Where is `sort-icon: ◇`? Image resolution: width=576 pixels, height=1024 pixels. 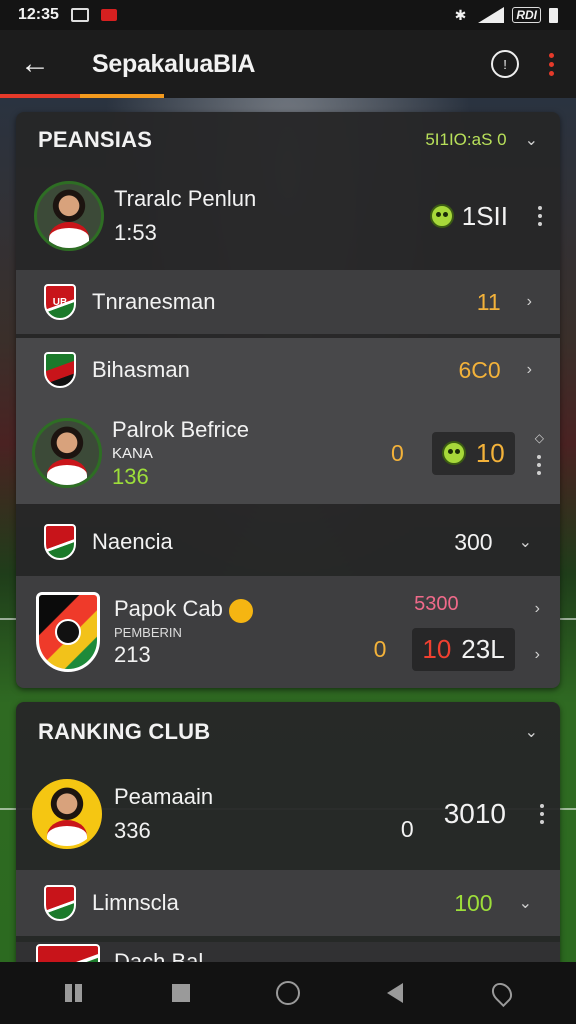 sort-icon: ◇ is located at coordinates (539, 438).